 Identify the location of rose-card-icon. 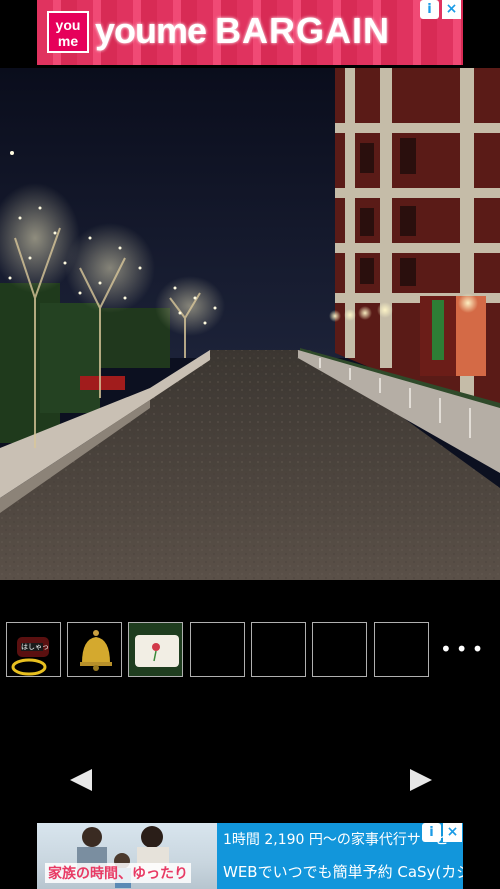
(155, 649).